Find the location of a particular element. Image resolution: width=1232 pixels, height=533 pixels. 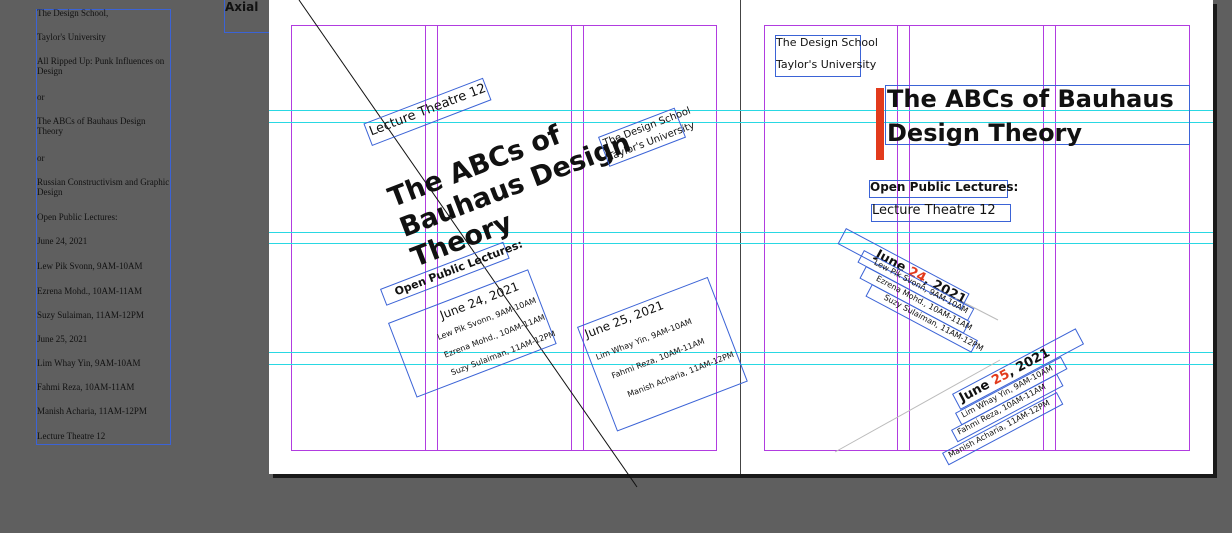

accent-bar is located at coordinates (880, 124).